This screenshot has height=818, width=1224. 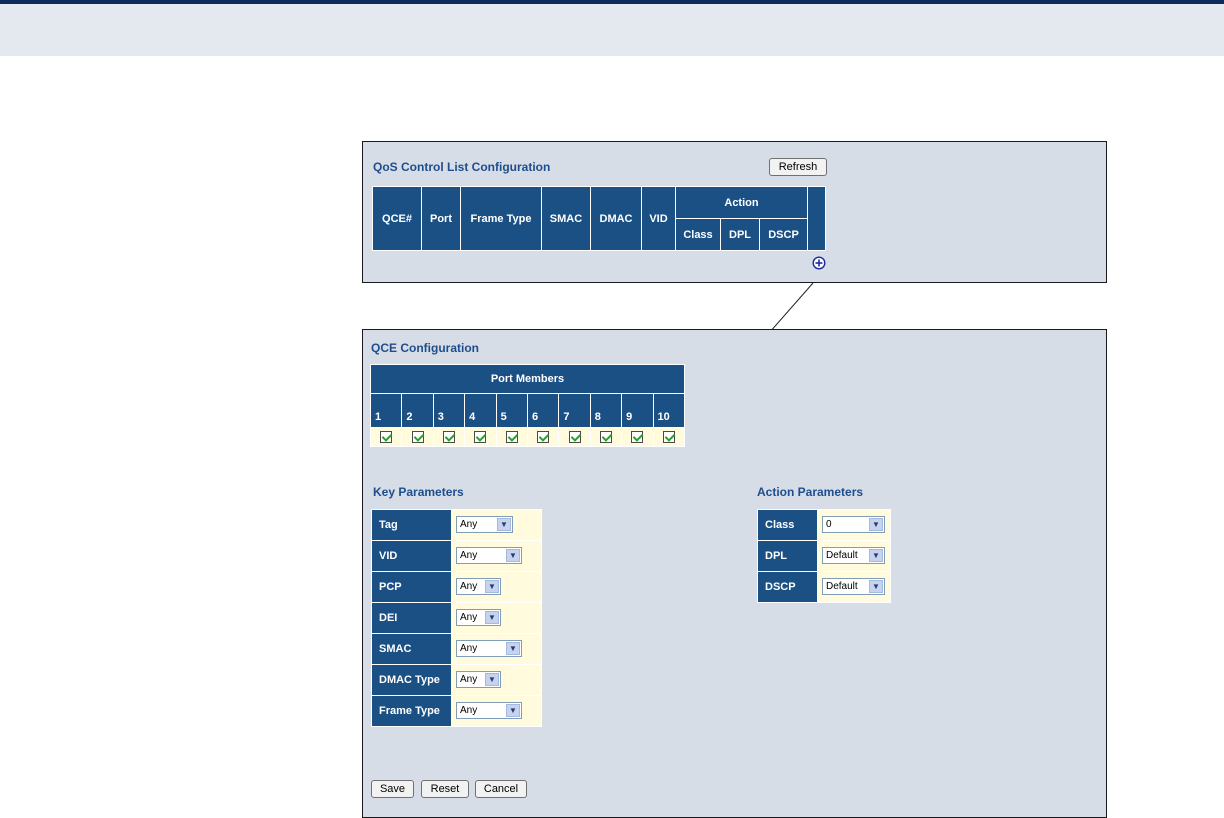 I want to click on port-4-cell, so click(x=480, y=437).